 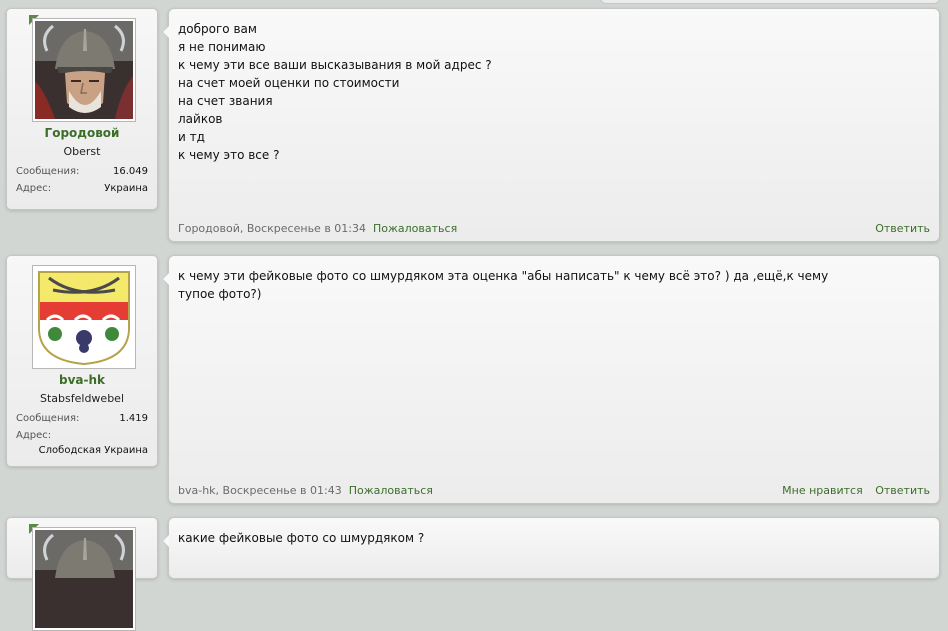 I want to click on previous-post-edge, so click(x=770, y=2).